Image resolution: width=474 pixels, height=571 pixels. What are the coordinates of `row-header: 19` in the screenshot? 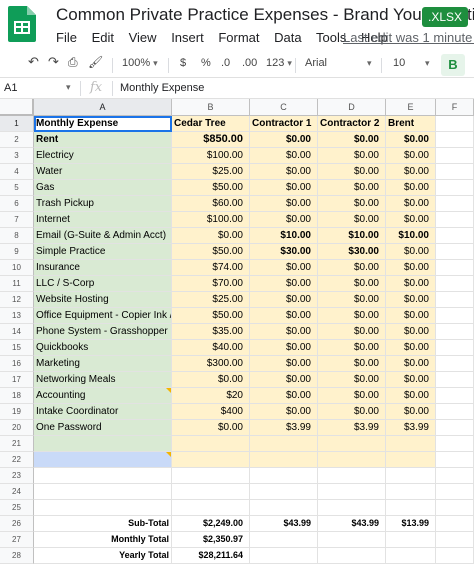 It's located at (17, 412).